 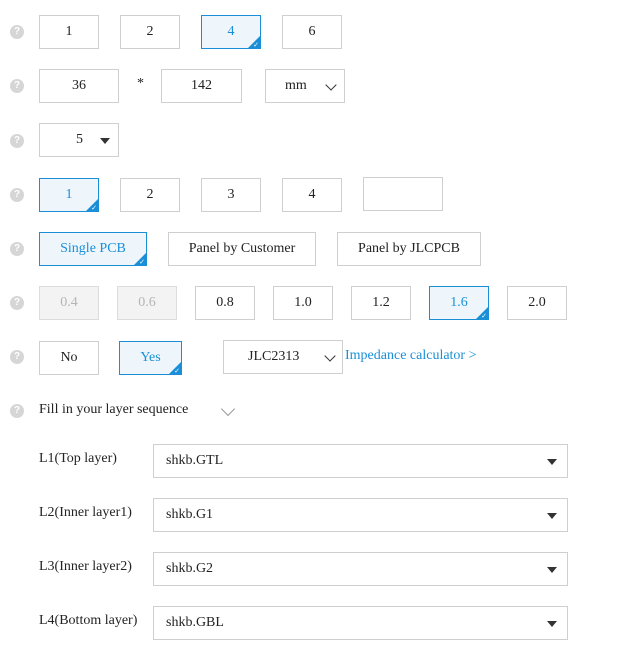 What do you see at coordinates (79, 86) in the screenshot?
I see `width-input: 36` at bounding box center [79, 86].